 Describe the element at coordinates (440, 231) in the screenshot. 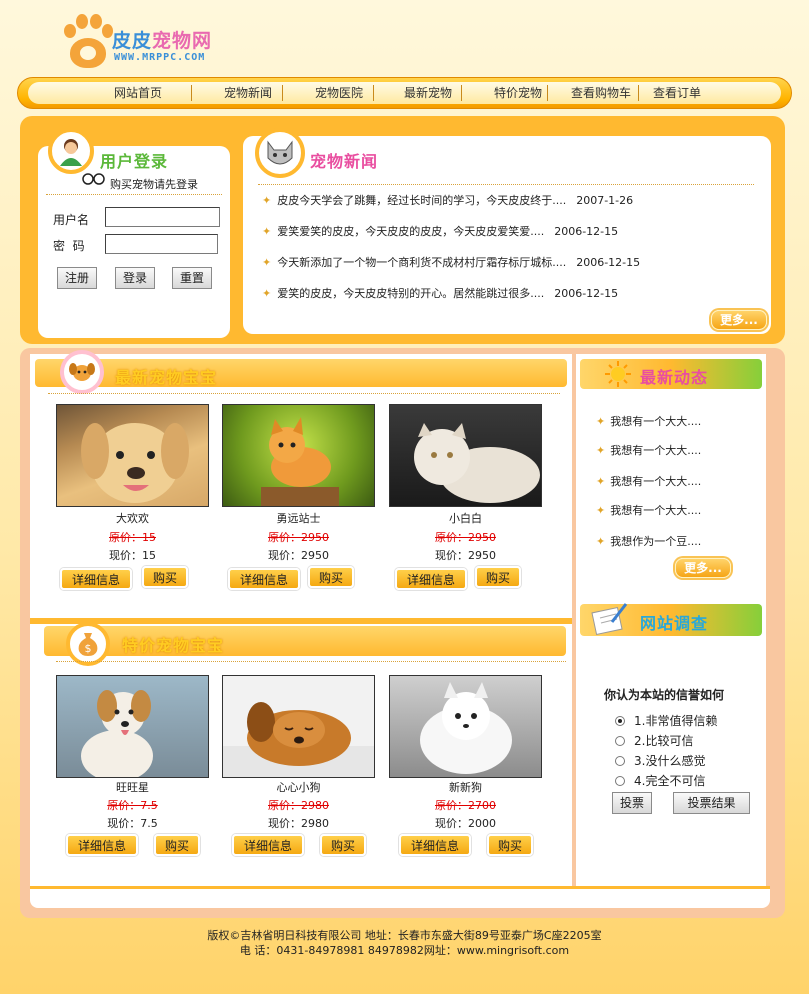

I see `news-item: ✦ 爱笑爱笑的皮皮，今天皮皮的皮皮，今天皮皮爱笑爱.... 2006-12-15` at that location.